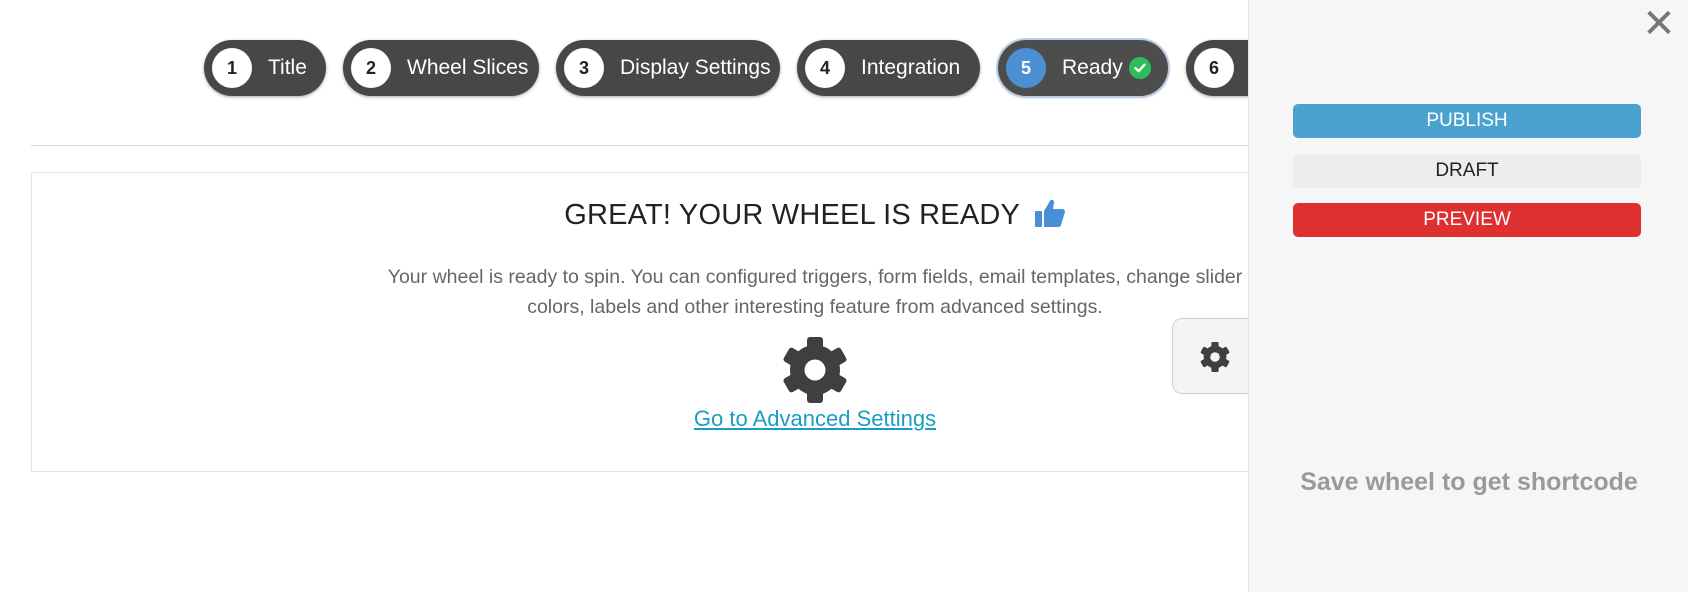 The width and height of the screenshot is (1688, 592). I want to click on step-label: Integration, so click(911, 67).